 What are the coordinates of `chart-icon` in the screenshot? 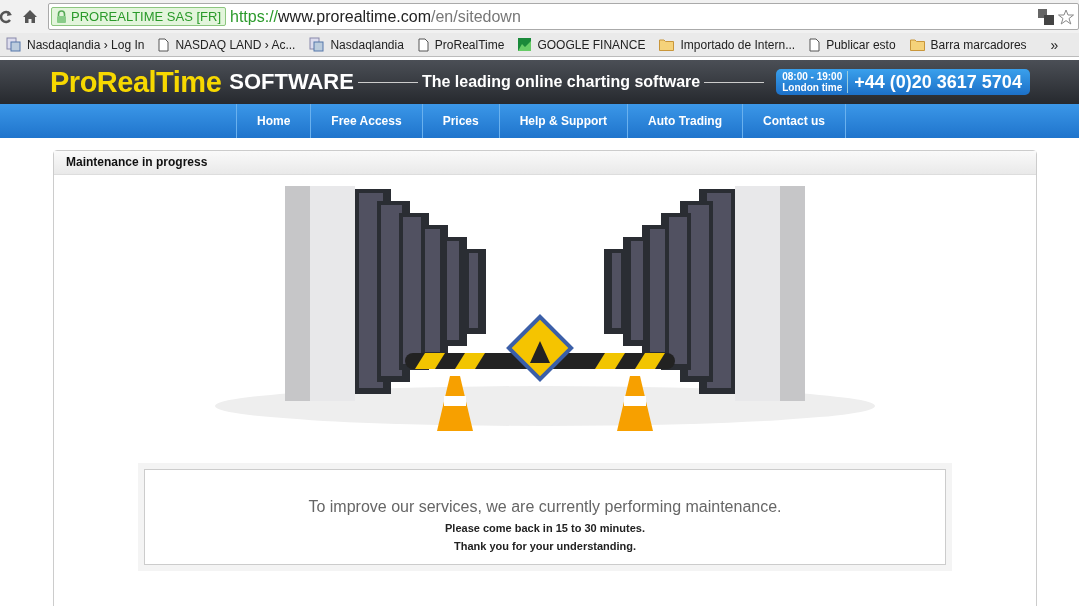 It's located at (525, 44).